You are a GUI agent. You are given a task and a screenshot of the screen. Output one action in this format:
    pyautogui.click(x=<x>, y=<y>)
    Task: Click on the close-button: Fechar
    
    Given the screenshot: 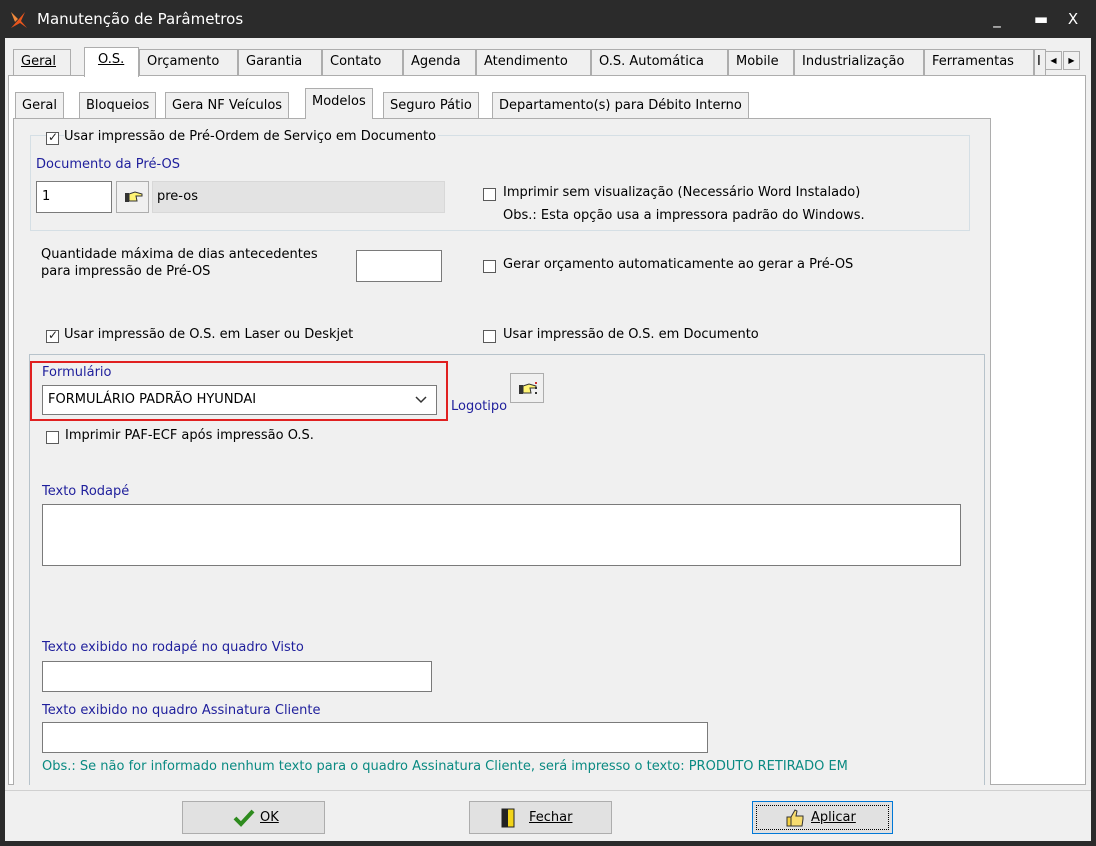 What is the action you would take?
    pyautogui.click(x=540, y=817)
    